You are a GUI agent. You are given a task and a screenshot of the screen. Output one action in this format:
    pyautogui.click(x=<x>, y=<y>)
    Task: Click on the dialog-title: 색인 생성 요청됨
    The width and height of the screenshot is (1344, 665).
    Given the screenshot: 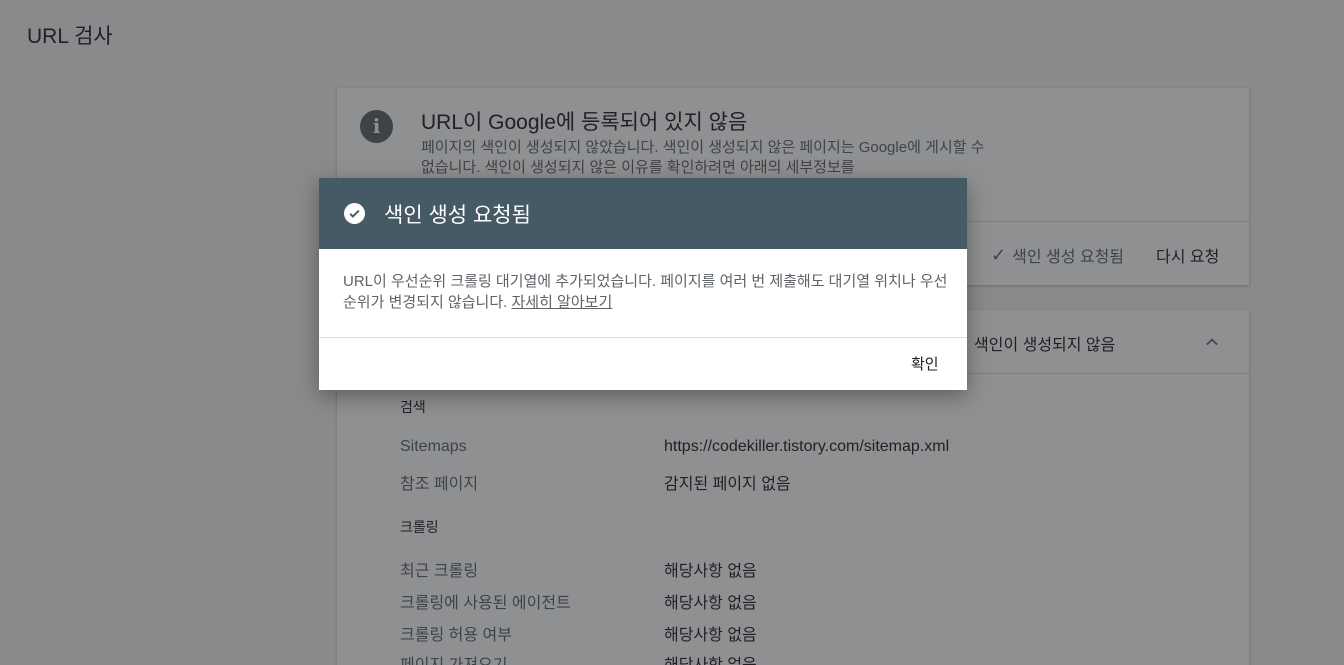 What is the action you would take?
    pyautogui.click(x=457, y=215)
    